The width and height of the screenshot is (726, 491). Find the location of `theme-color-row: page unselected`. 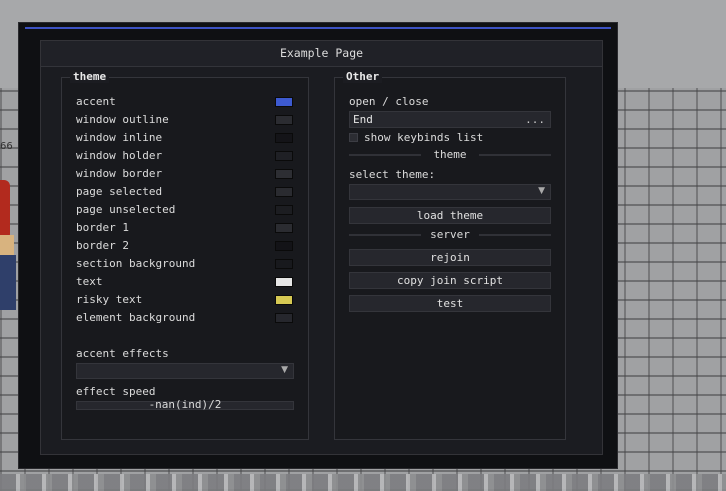

theme-color-row: page unselected is located at coordinates (185, 210).